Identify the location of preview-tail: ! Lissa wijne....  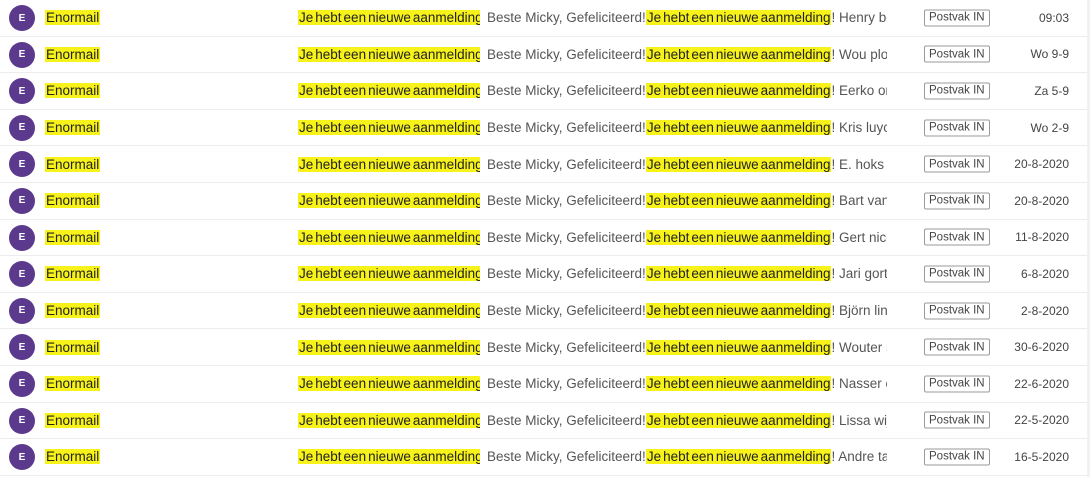
(859, 420).